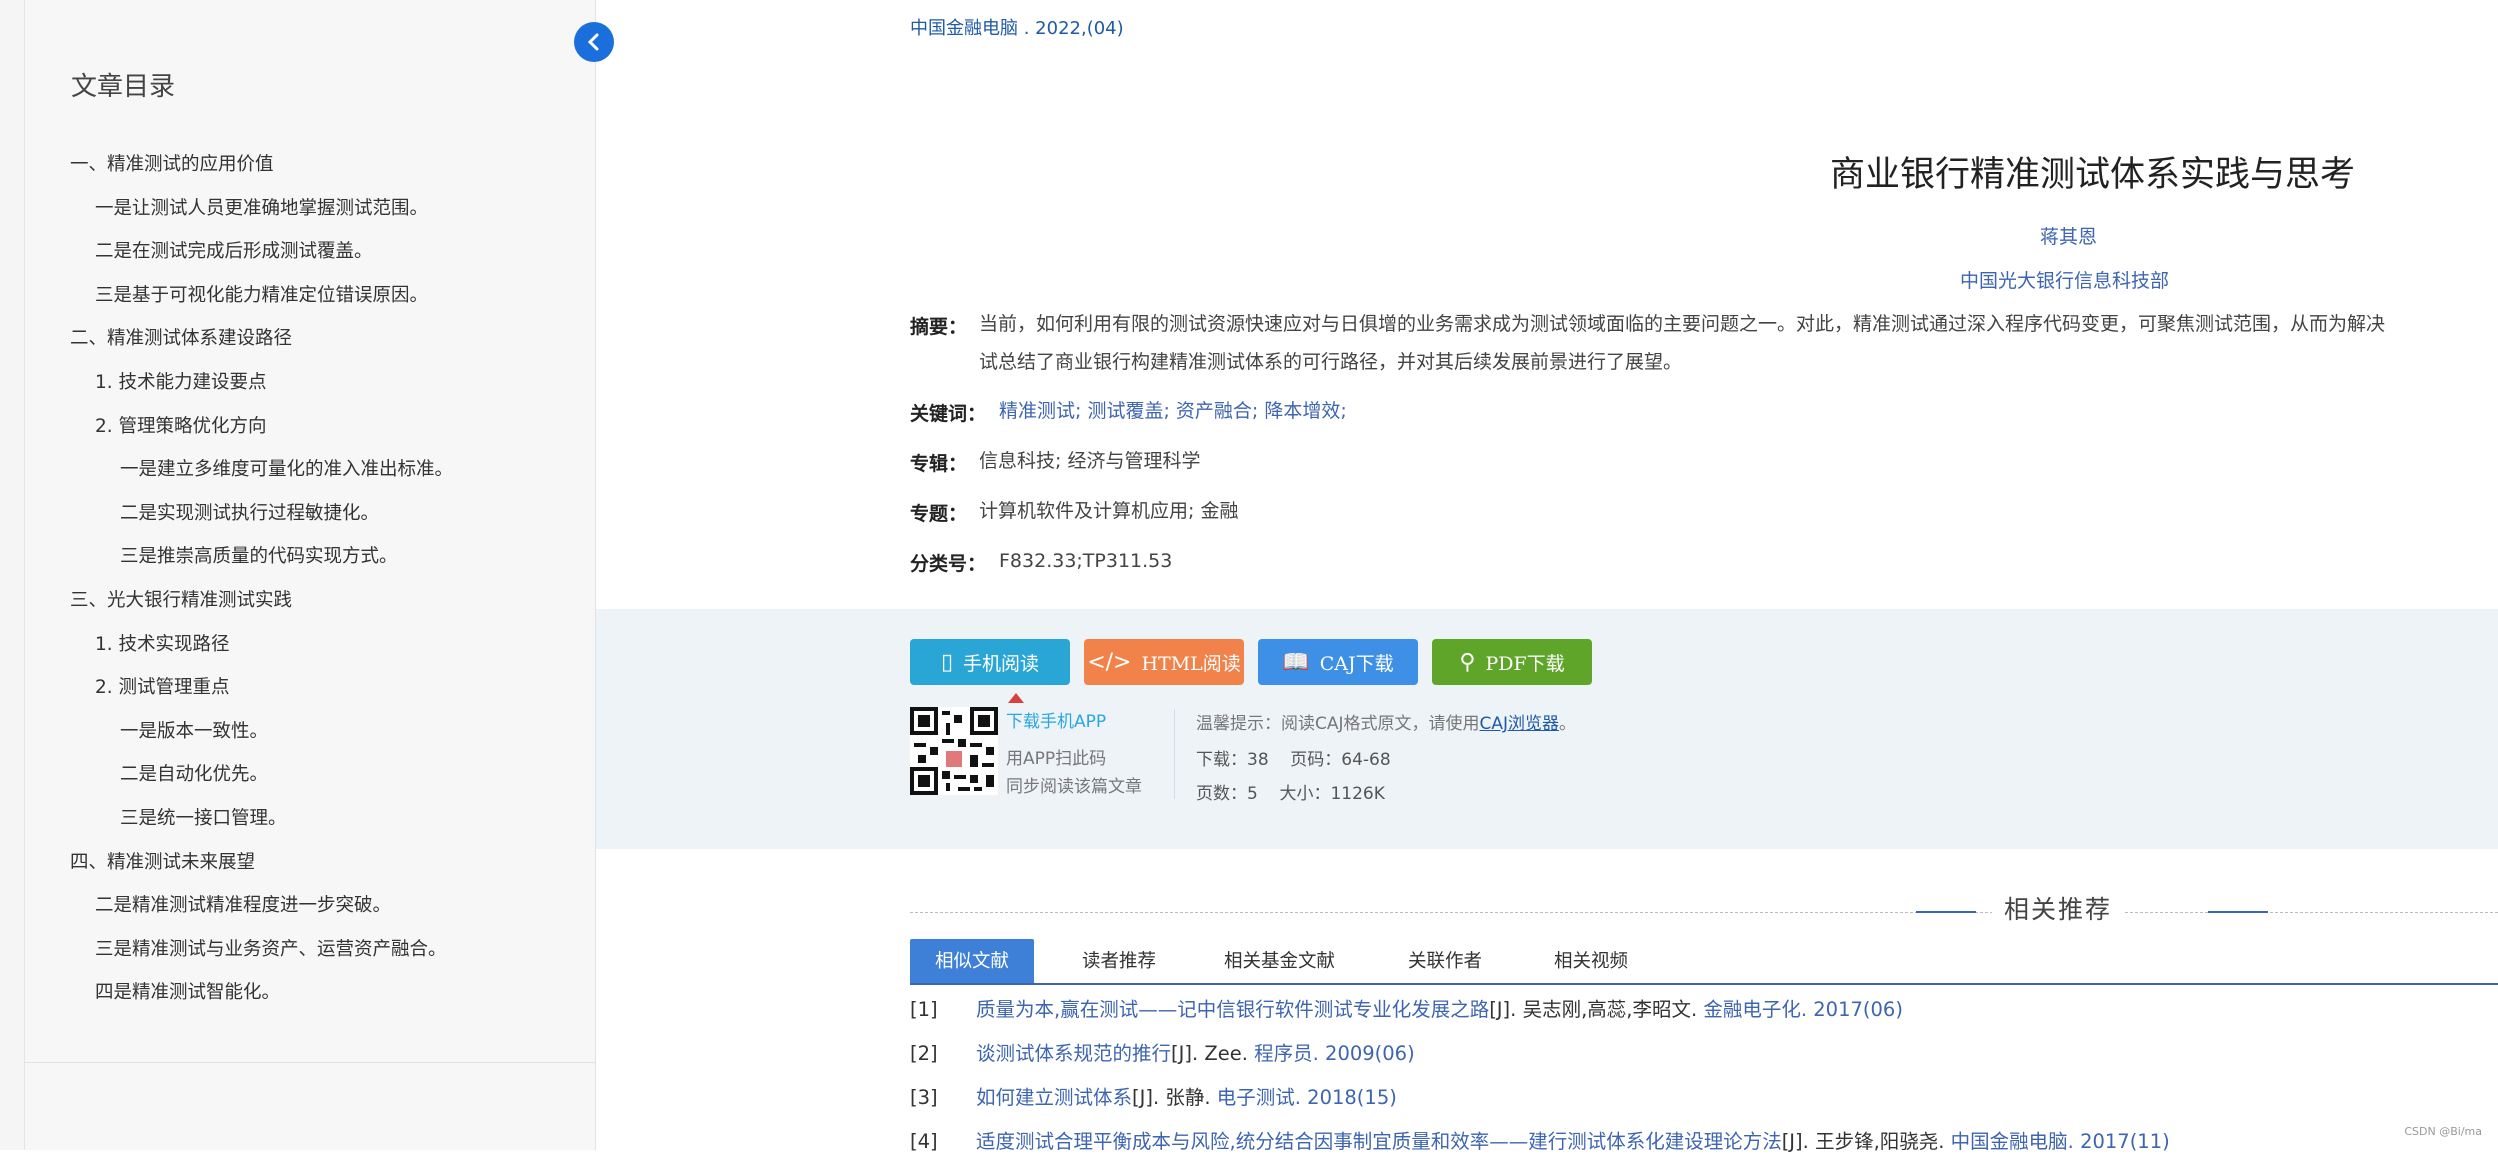 The image size is (2498, 1172). I want to click on caj-hint: 温馨提示：阅读CAJ格式原文，请使用CAJ浏览器。, so click(1386, 721).